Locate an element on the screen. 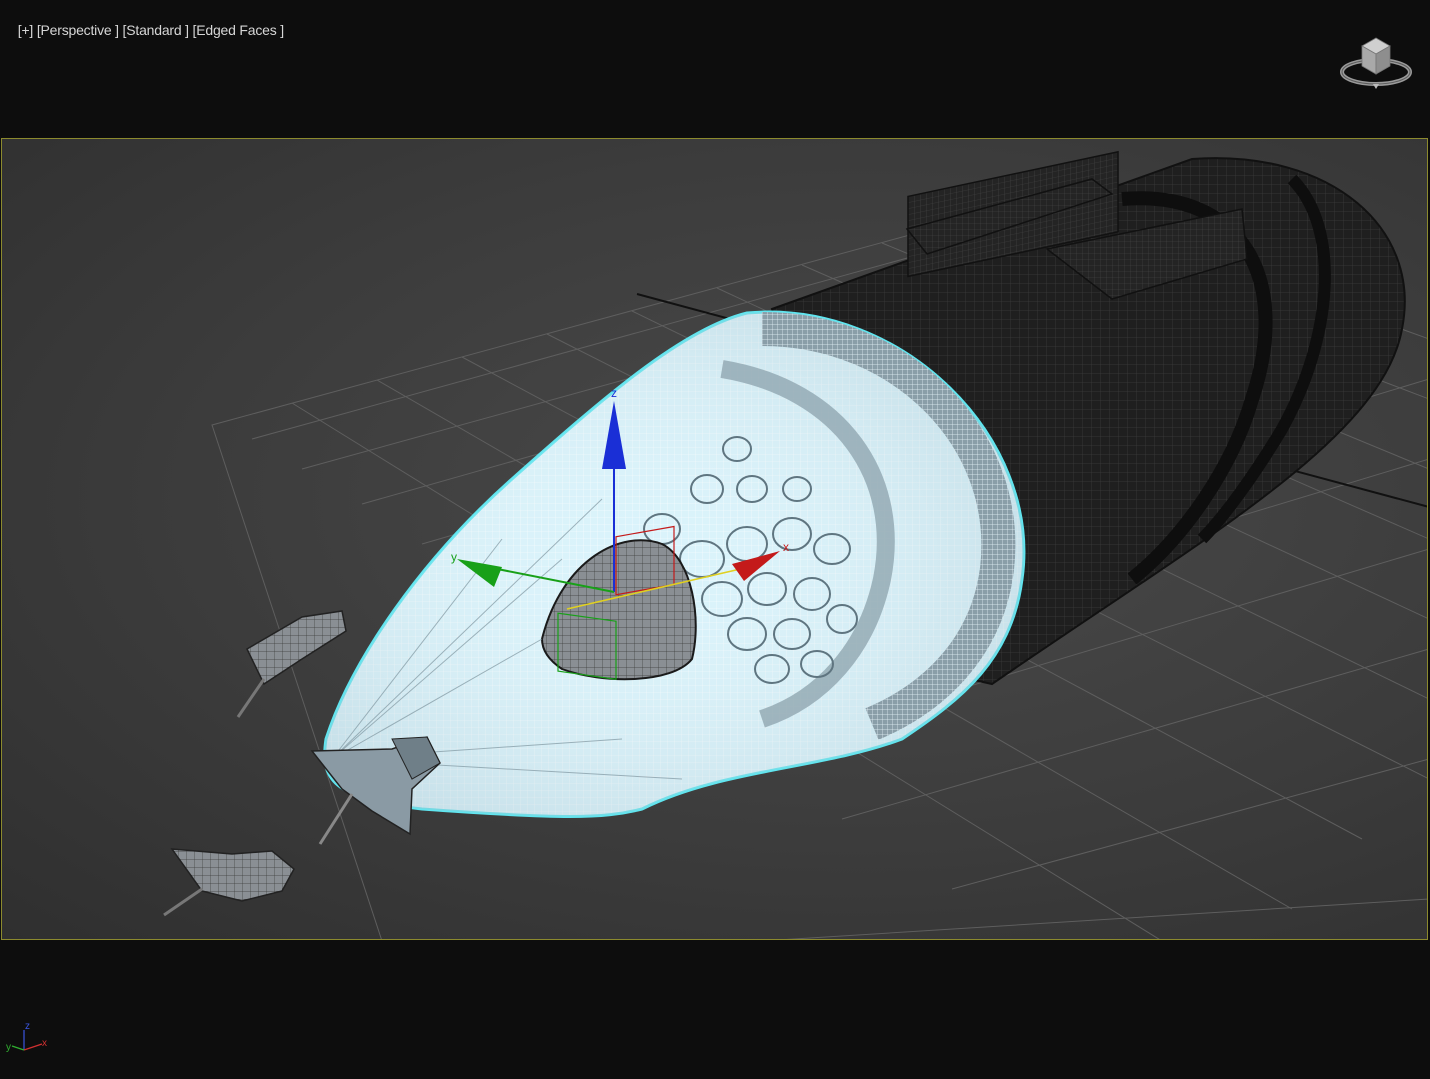  tripod-y-label: y is located at coordinates (8, 1047).